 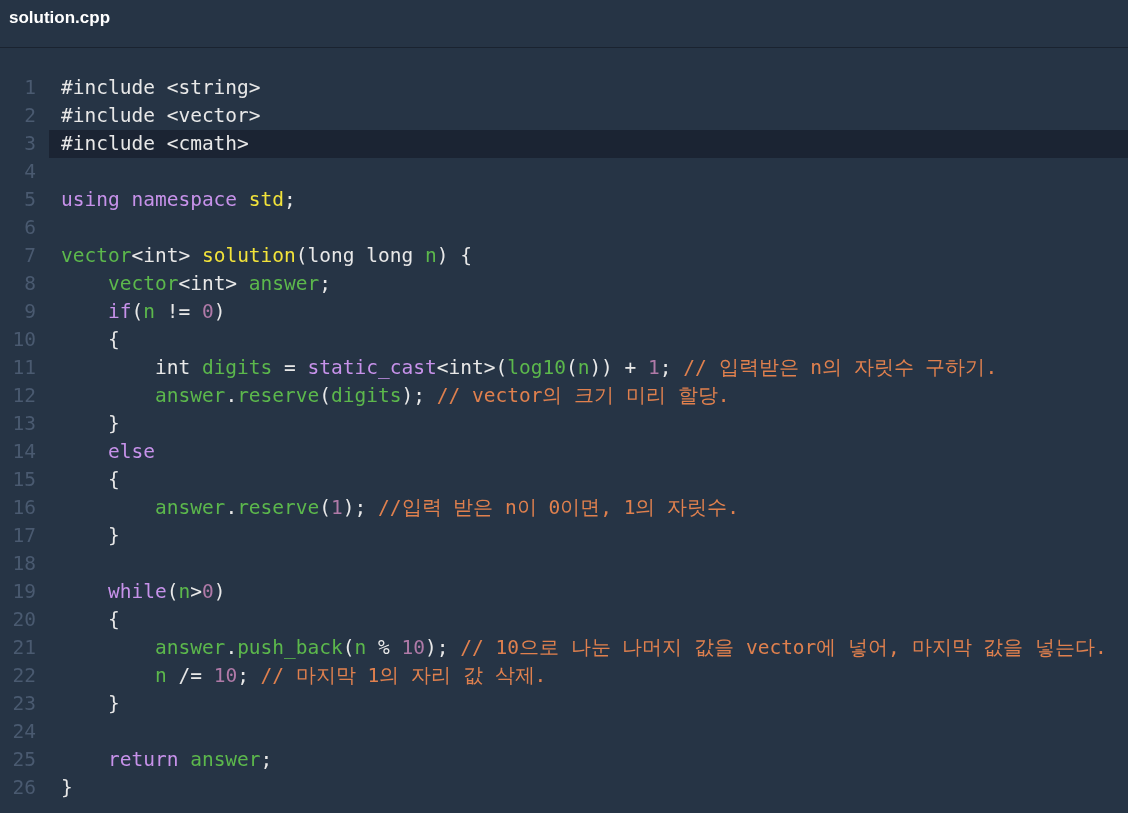 What do you see at coordinates (60, 18) in the screenshot?
I see `file-name-tab: solution.cpp` at bounding box center [60, 18].